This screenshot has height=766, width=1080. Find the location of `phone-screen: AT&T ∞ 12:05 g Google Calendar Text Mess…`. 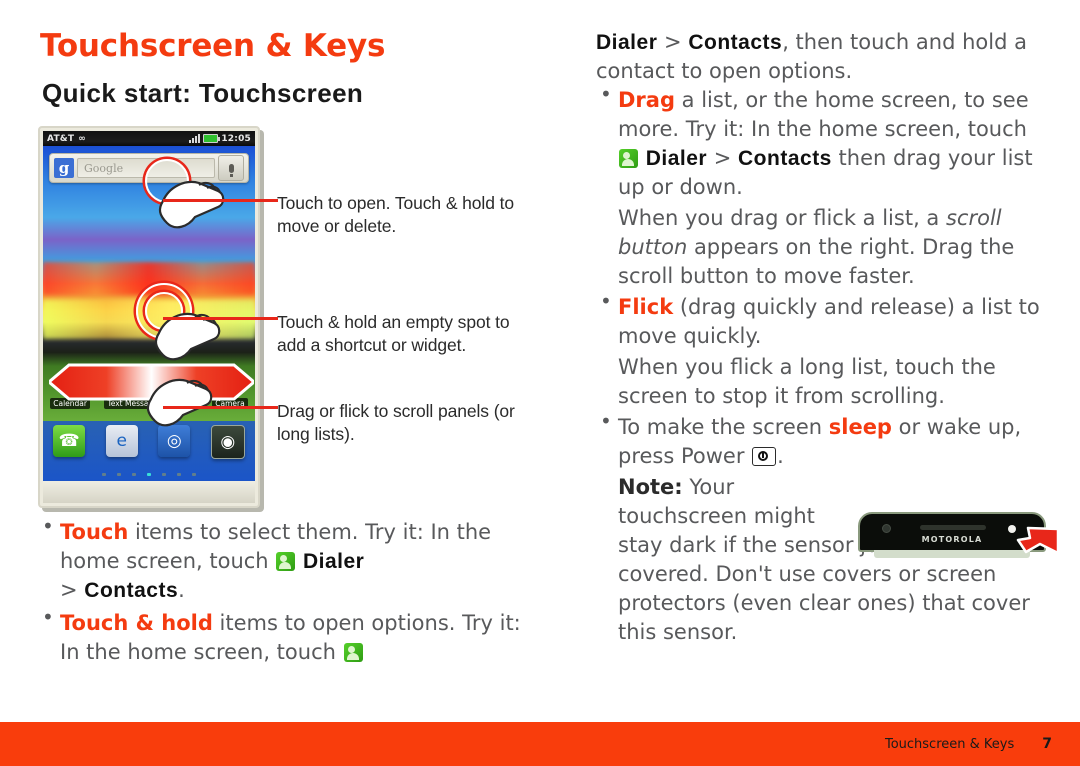

phone-screen: AT&T ∞ 12:05 g Google Calendar Text Mess… is located at coordinates (149, 306).